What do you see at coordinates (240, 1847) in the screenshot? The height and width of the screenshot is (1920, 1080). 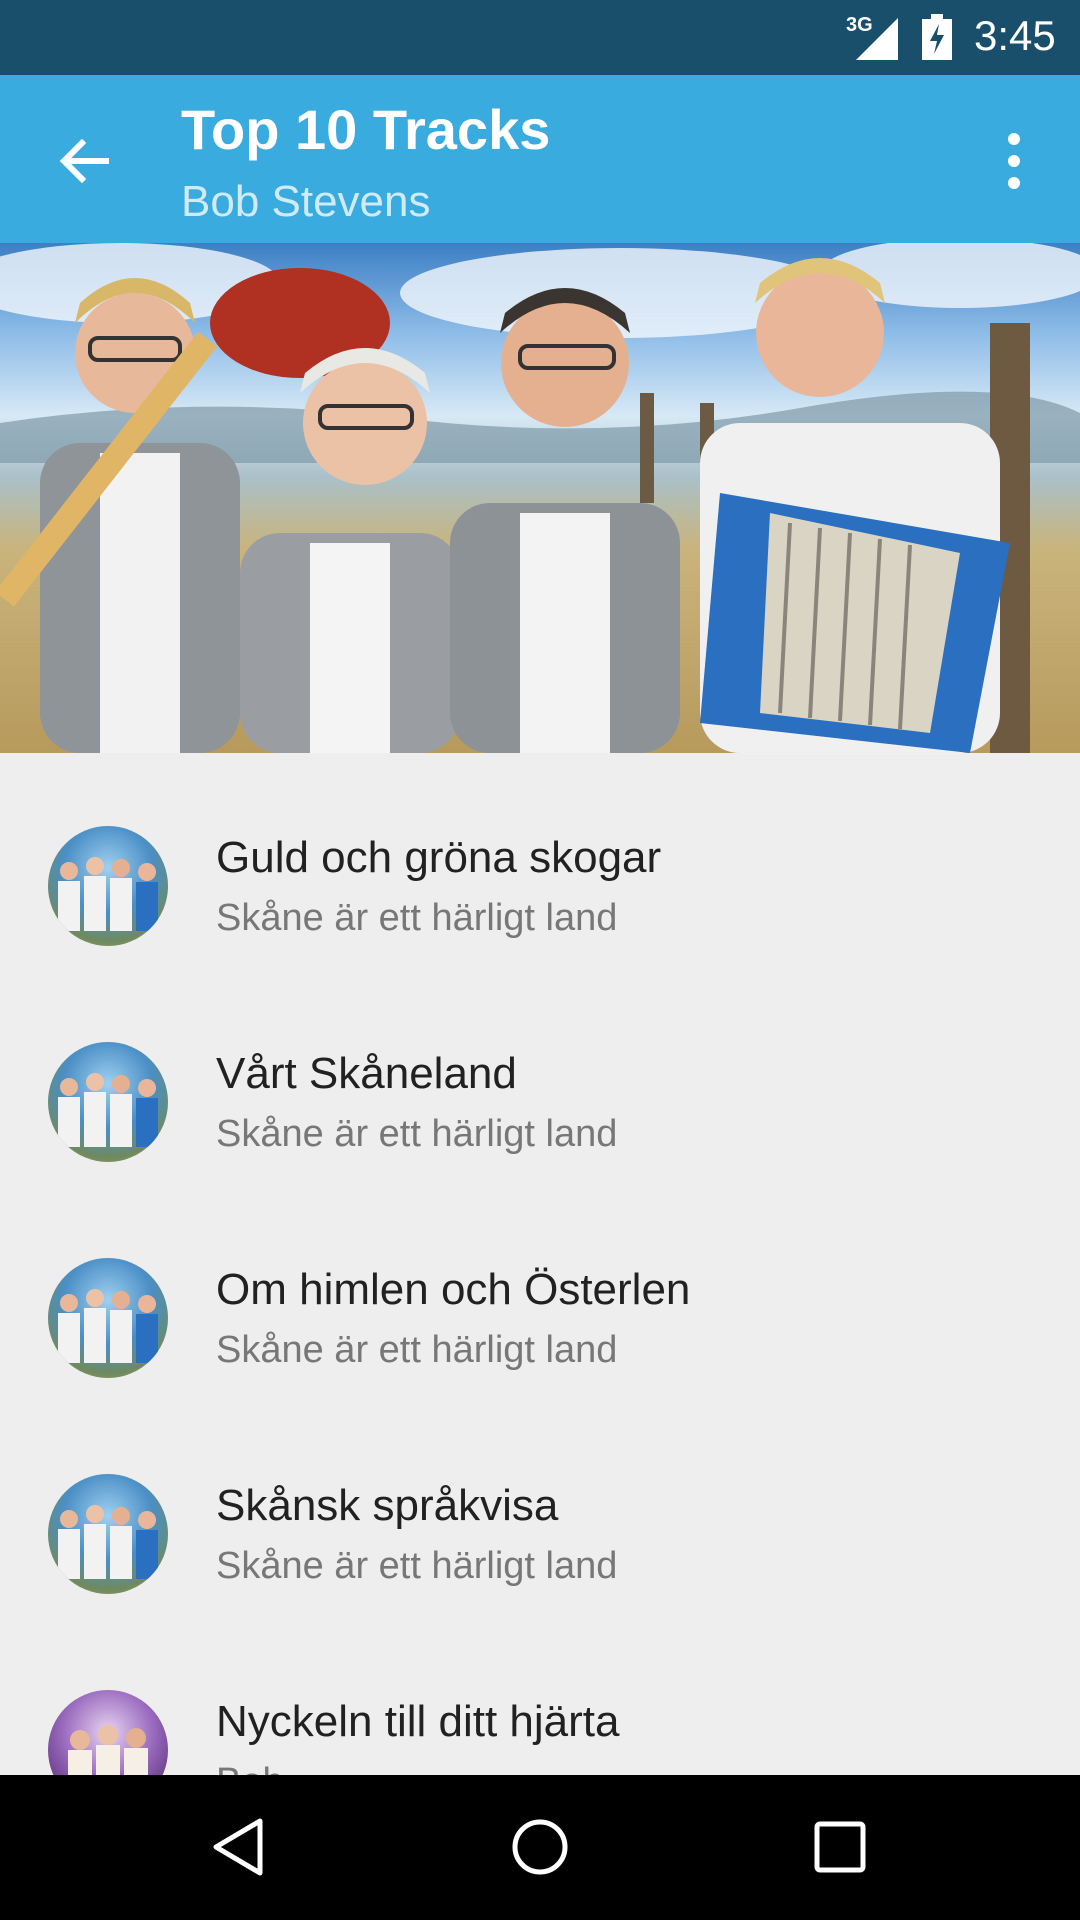 I see `triangle-back-icon` at bounding box center [240, 1847].